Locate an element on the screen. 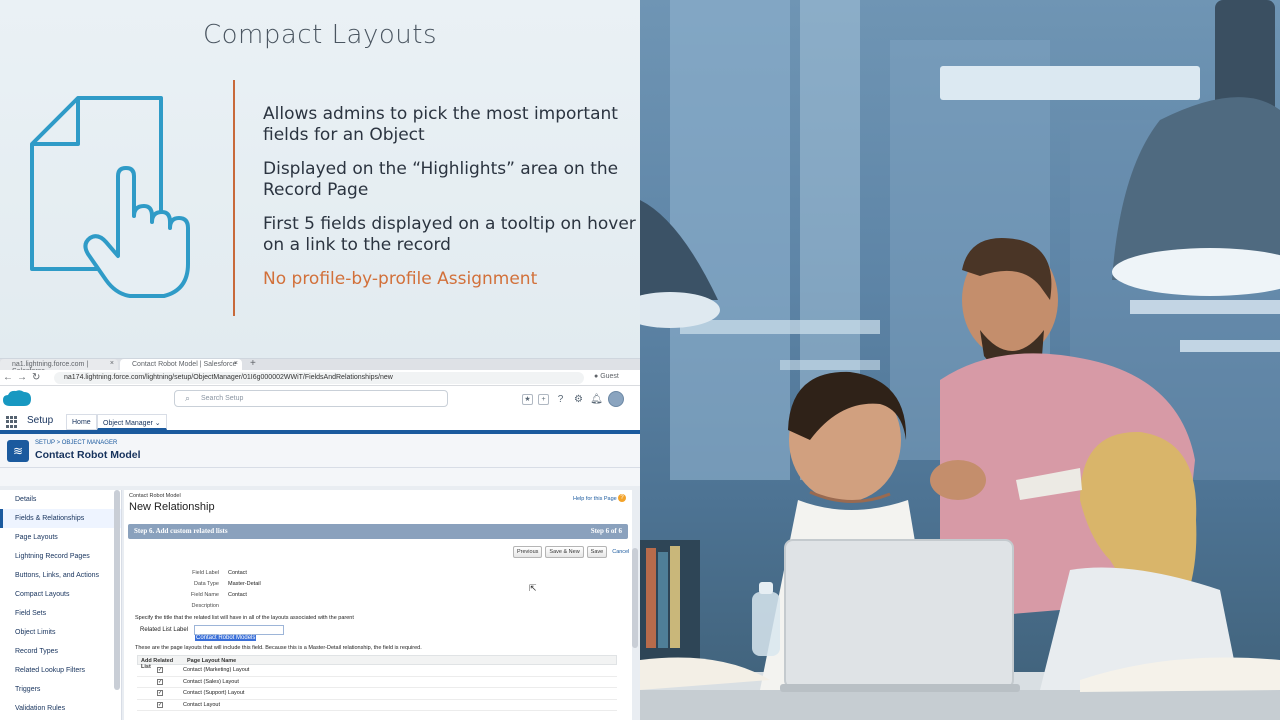 This screenshot has width=1280, height=720. forward-icon: → is located at coordinates (22, 377).